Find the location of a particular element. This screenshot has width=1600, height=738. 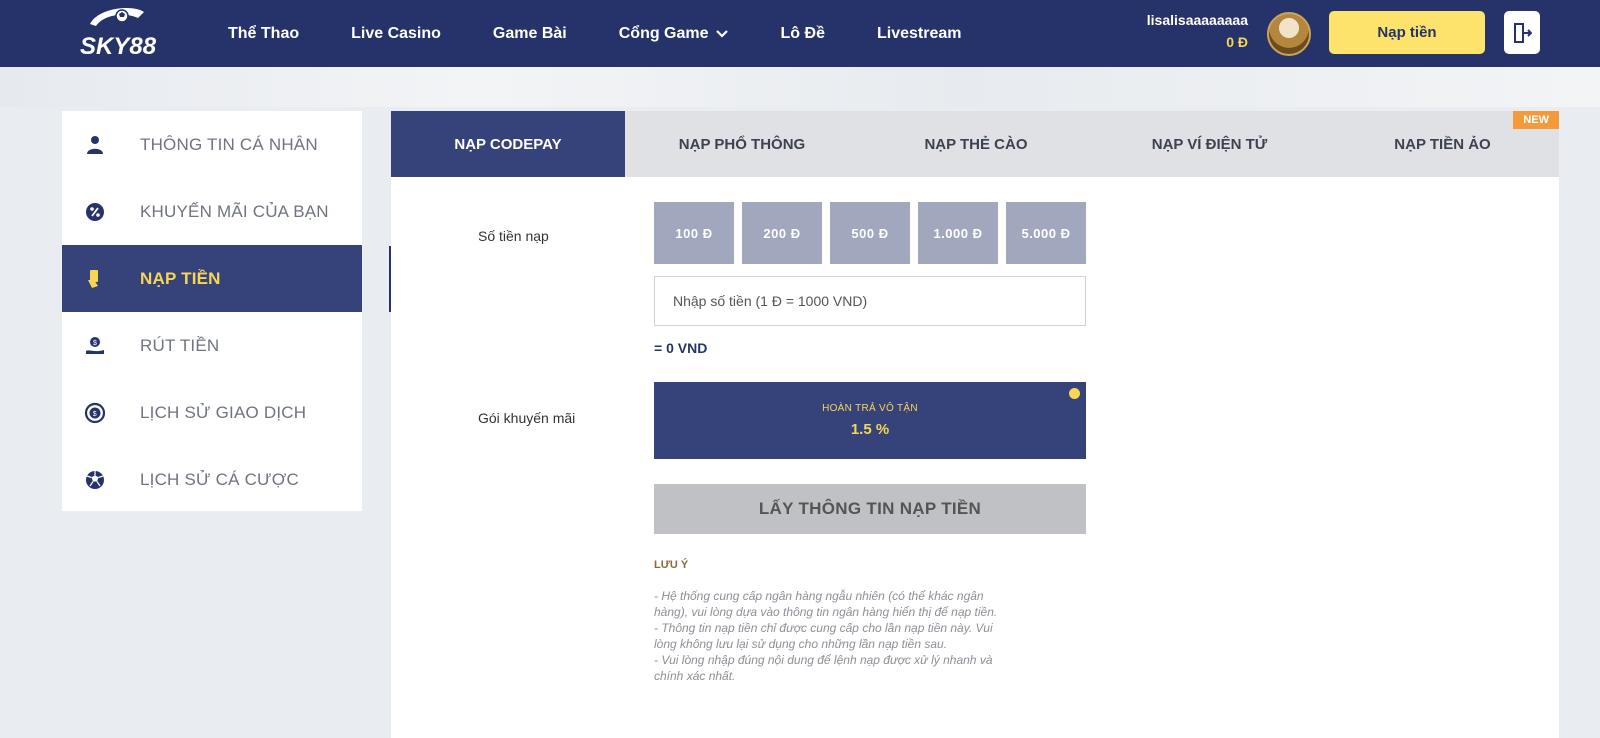

nav-label: Thể Thao is located at coordinates (264, 33).